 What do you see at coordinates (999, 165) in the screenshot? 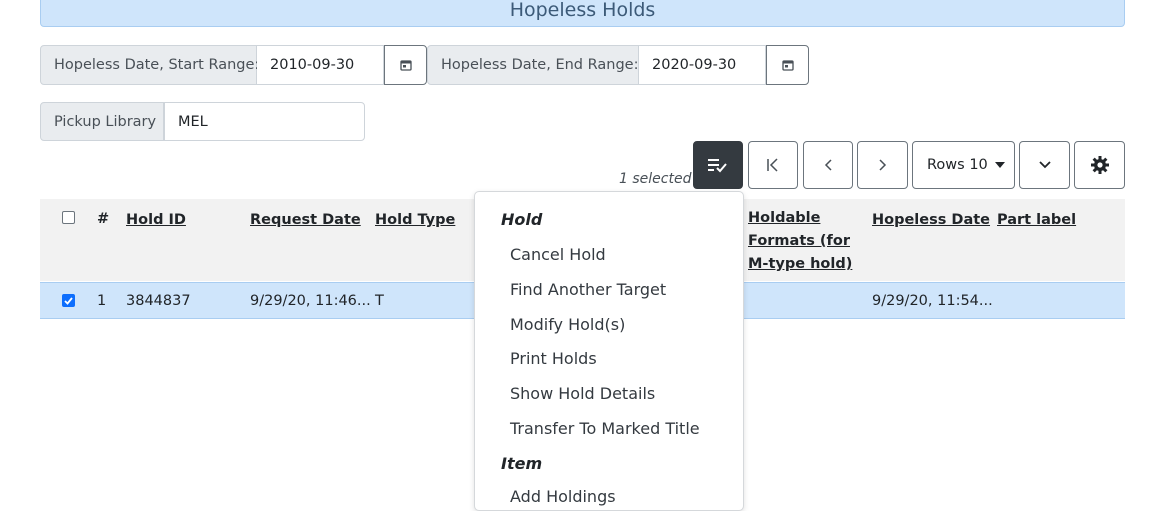
I see `caret-down-icon` at bounding box center [999, 165].